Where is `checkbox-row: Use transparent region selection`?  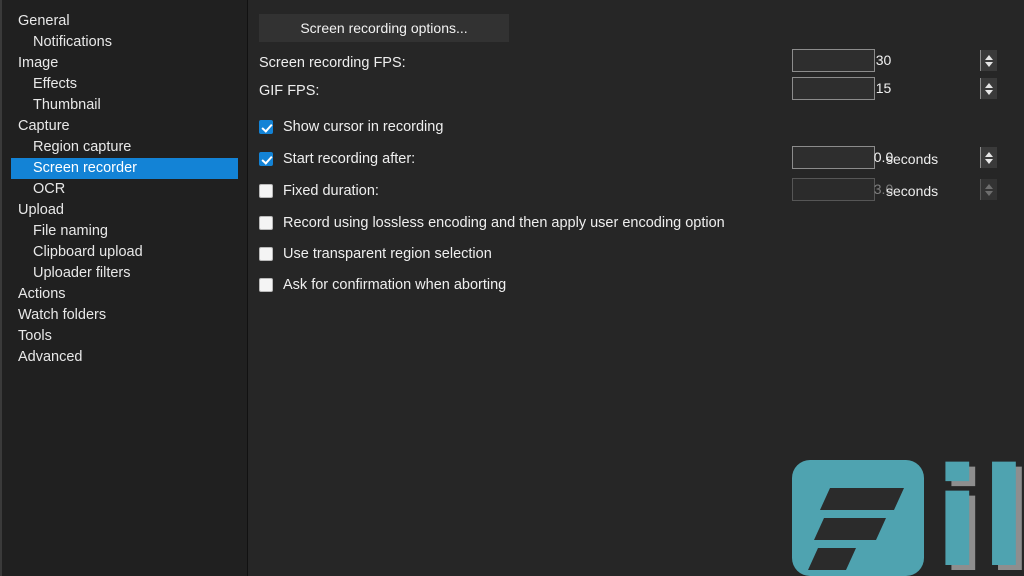
checkbox-row: Use transparent region selection is located at coordinates (375, 254).